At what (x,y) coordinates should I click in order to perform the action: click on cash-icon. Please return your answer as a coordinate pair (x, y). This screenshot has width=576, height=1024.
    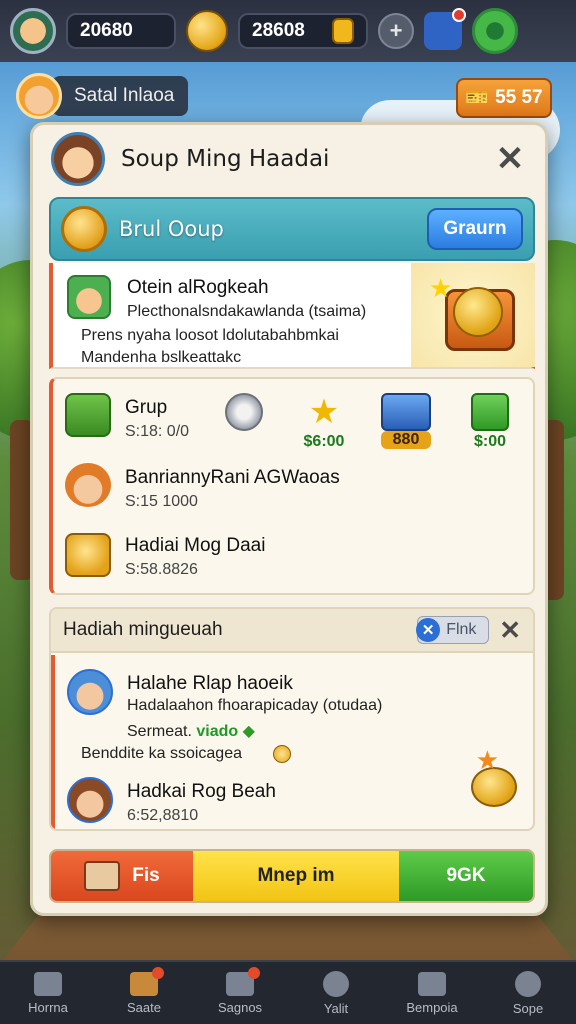
    Looking at the image, I should click on (490, 412).